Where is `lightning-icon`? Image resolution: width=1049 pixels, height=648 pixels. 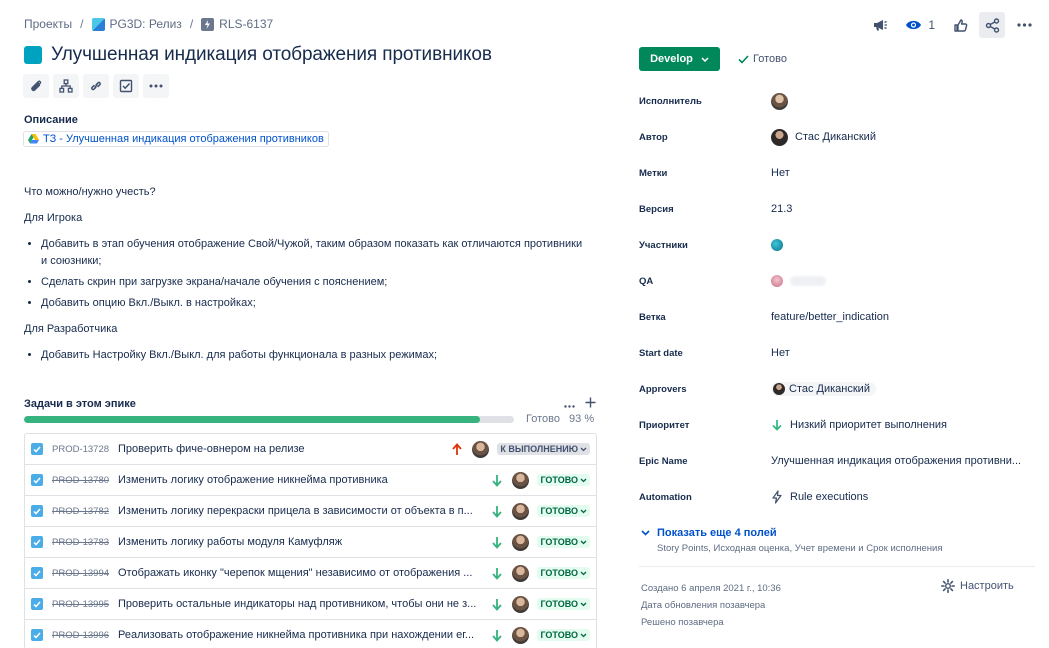
lightning-icon is located at coordinates (777, 497).